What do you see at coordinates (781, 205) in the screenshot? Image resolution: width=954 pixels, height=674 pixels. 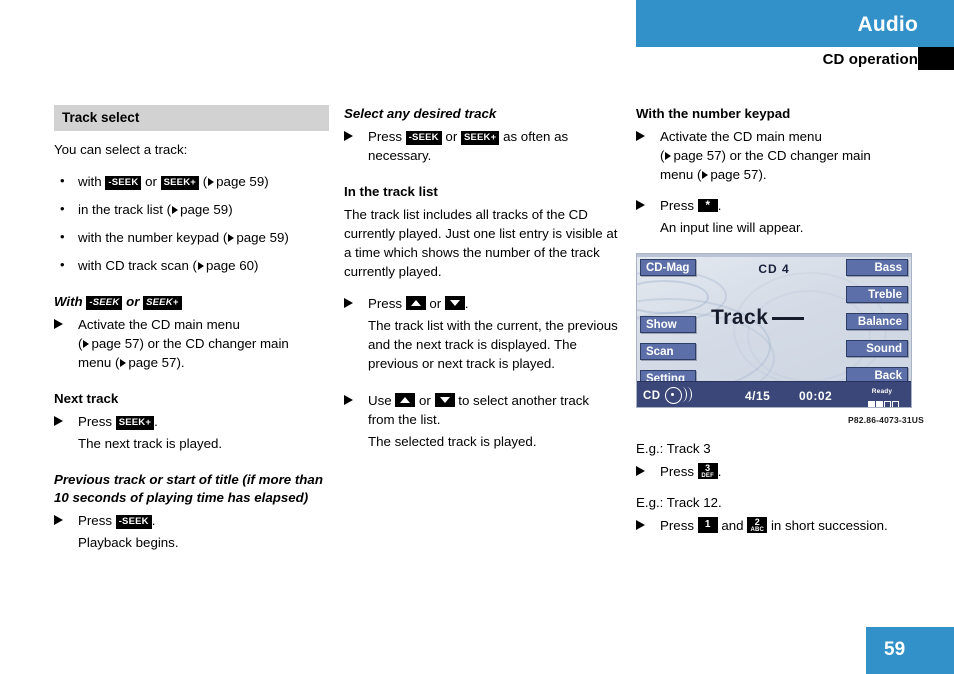 I see `step-press-star-key: Press *.` at bounding box center [781, 205].